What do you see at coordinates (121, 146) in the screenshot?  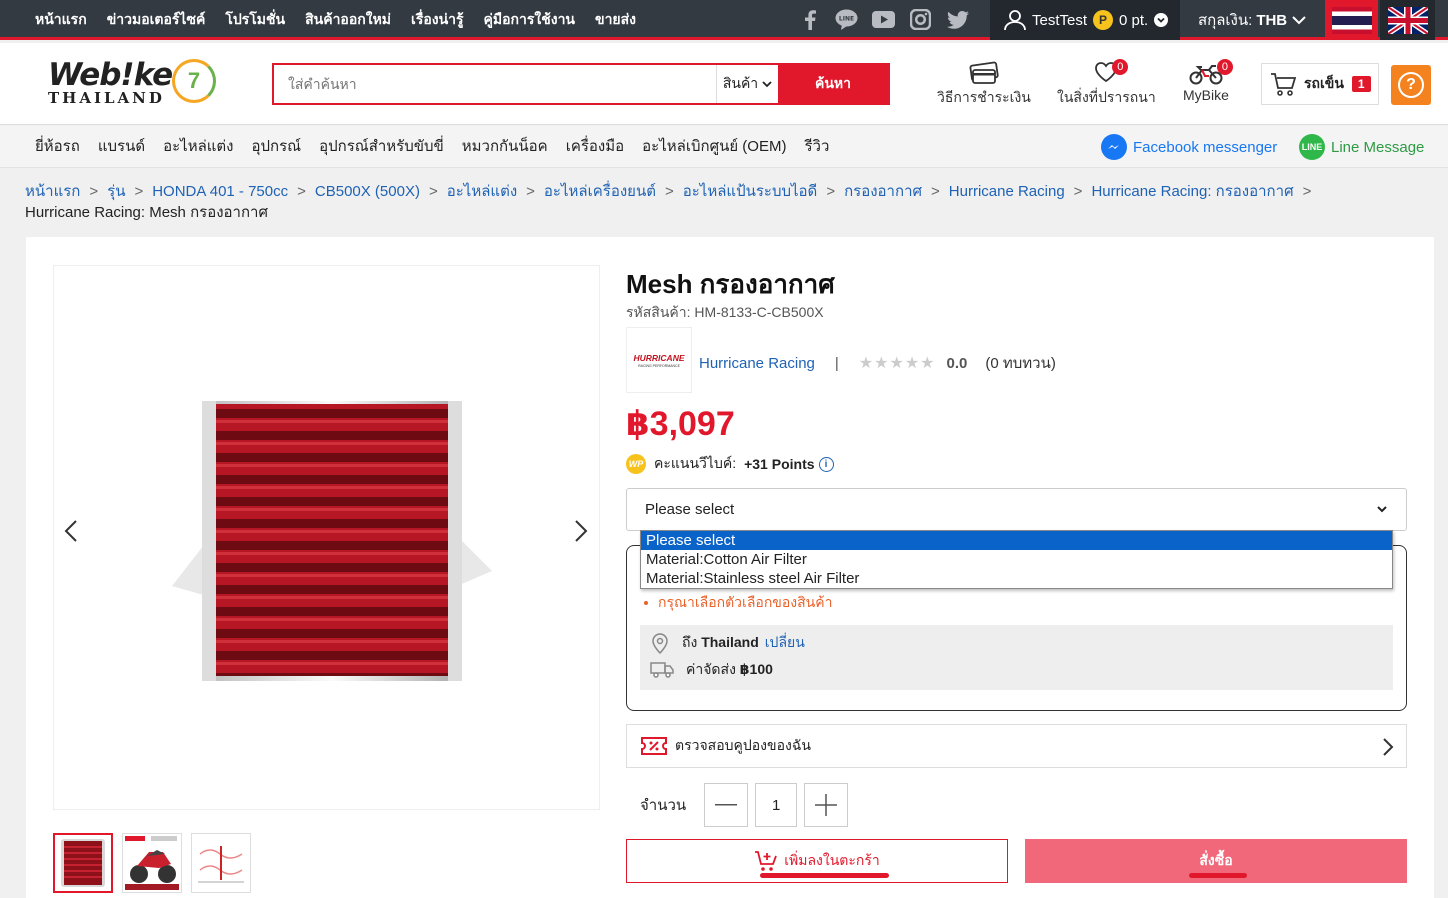 I see `nav-brands: แบรนด์` at bounding box center [121, 146].